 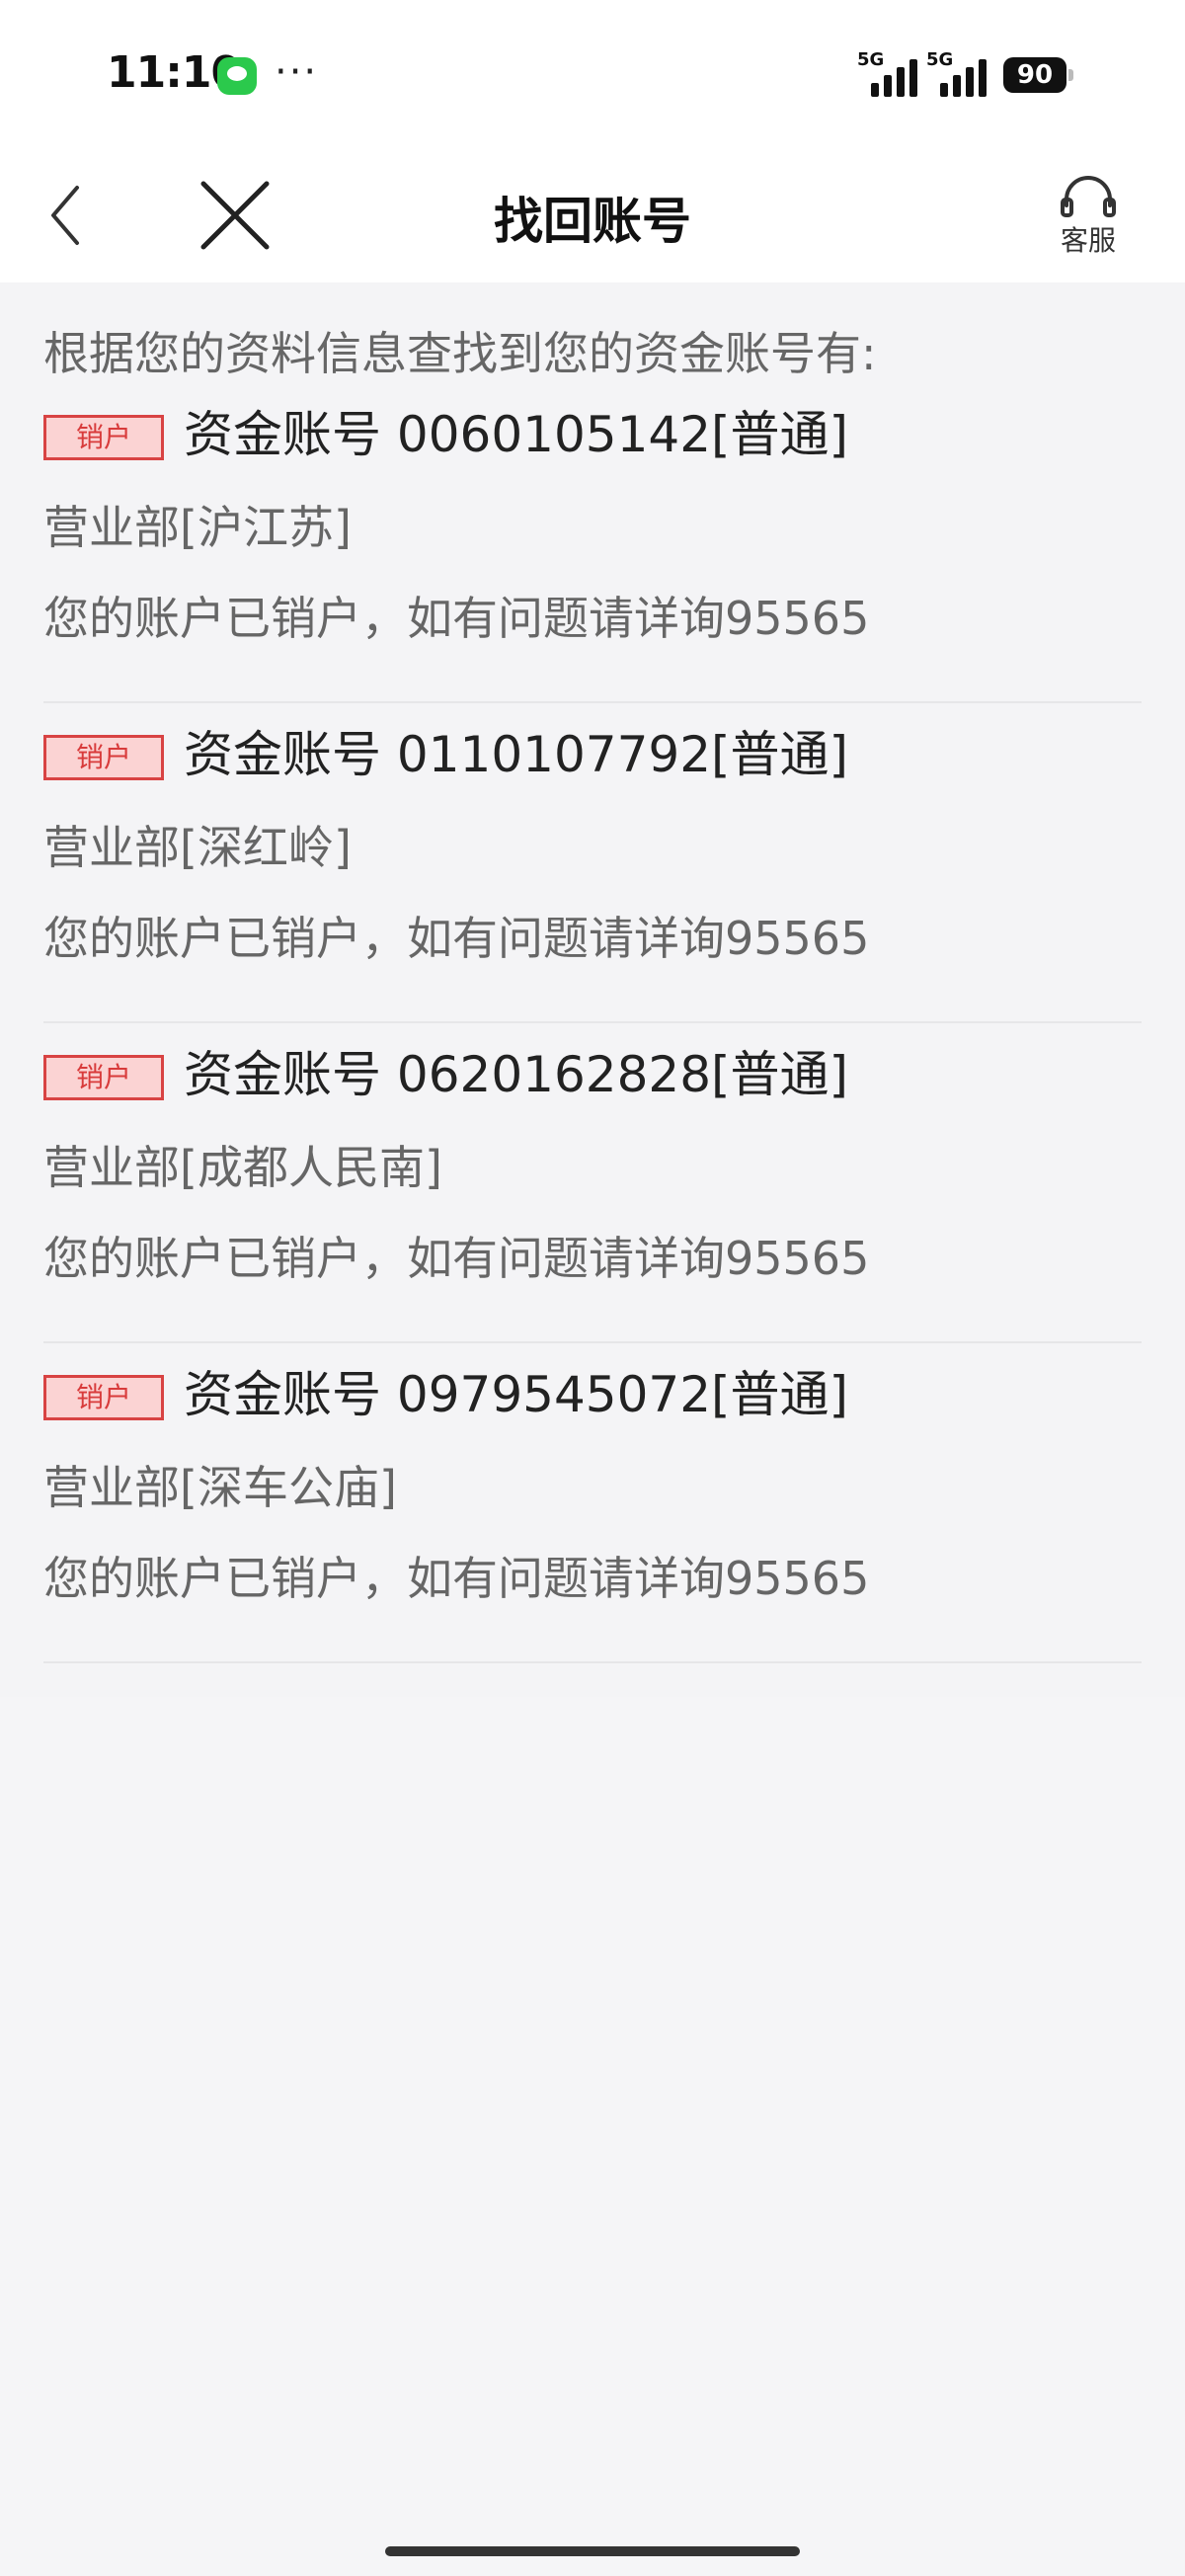 I want to click on branch-name: 营业部[深车公庙], so click(x=220, y=1487).